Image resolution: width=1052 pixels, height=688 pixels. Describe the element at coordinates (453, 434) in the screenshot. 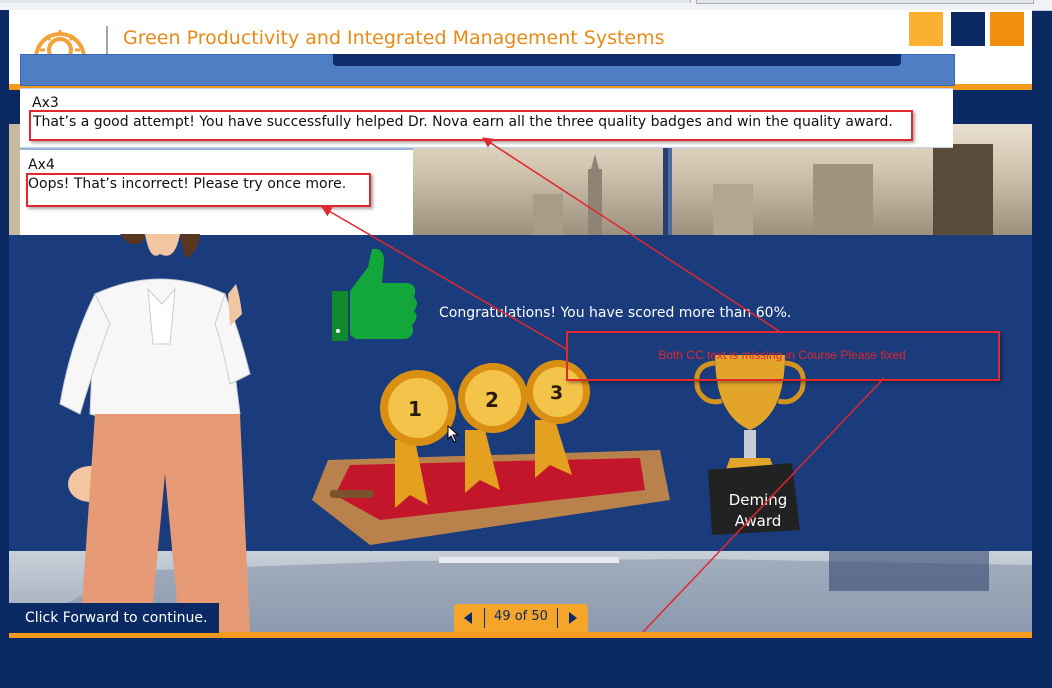

I see `mouse-cursor-icon` at that location.